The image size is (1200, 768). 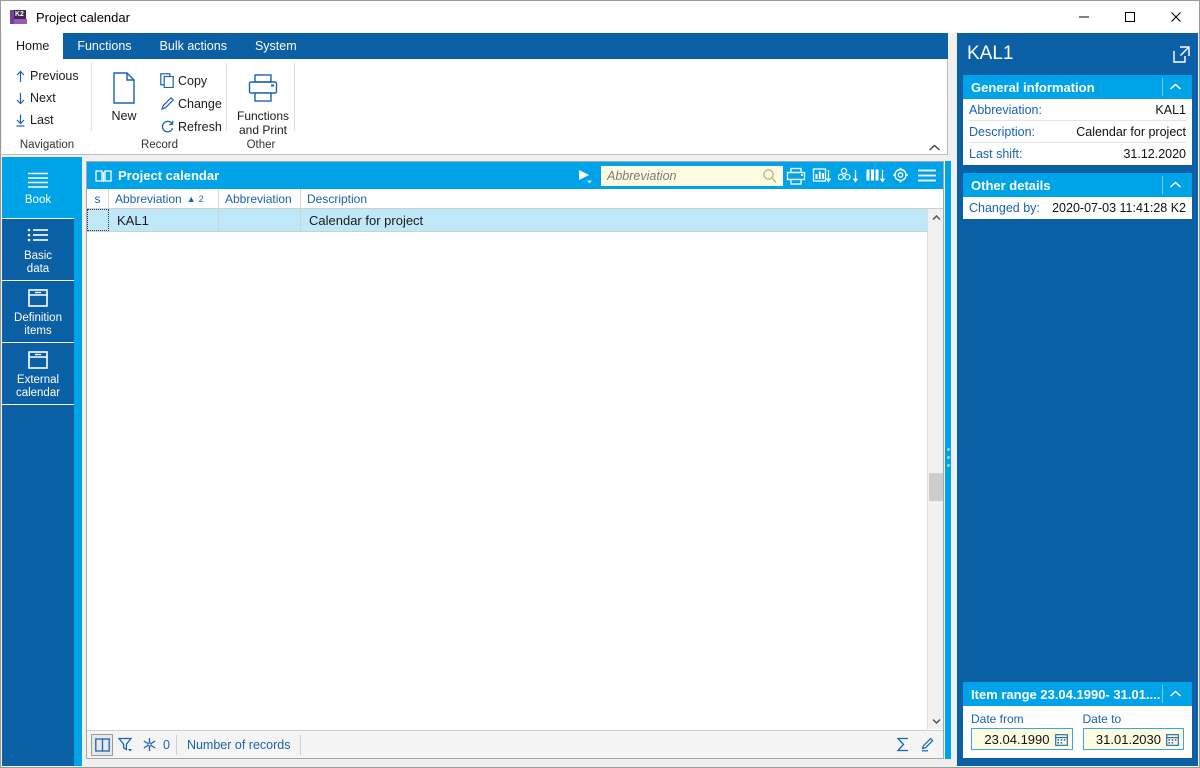 What do you see at coordinates (1128, 739) in the screenshot?
I see `date-to-value: 31.01.2030` at bounding box center [1128, 739].